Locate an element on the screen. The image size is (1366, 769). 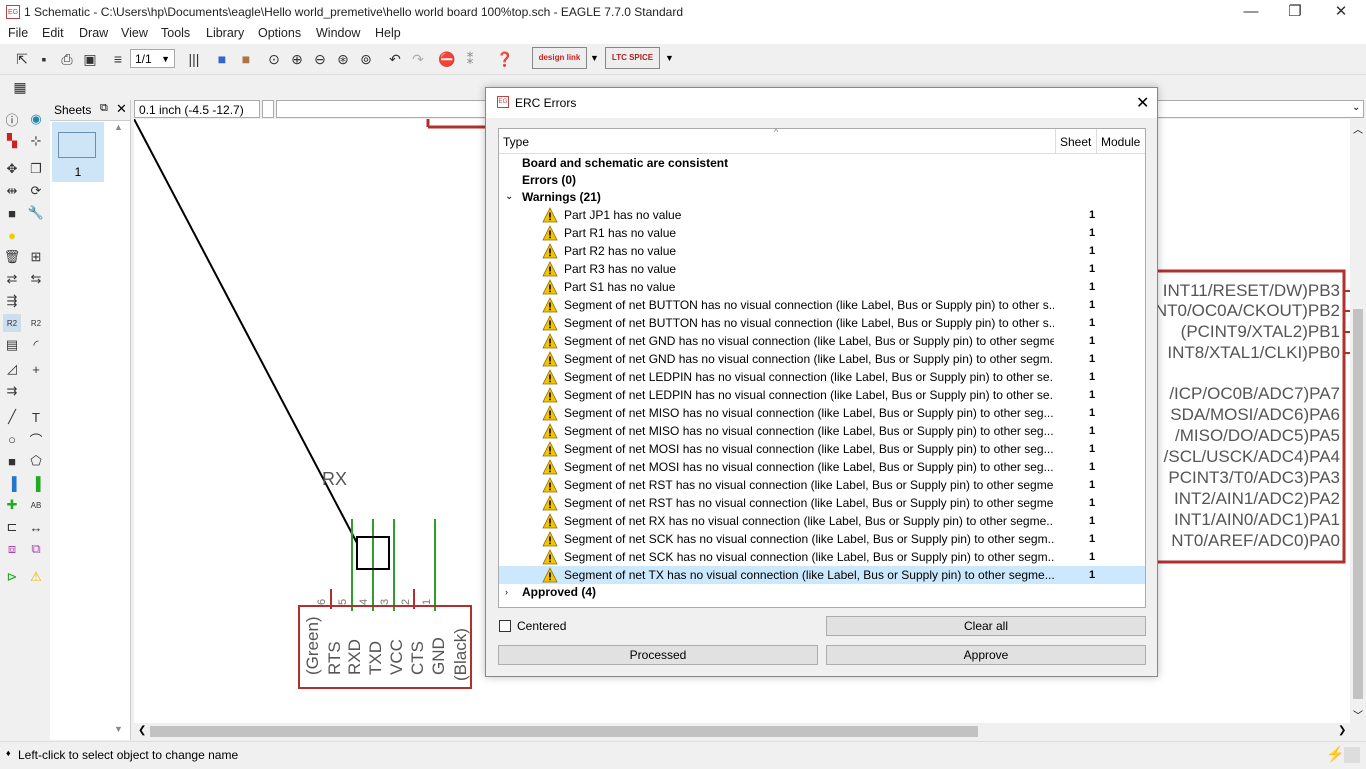
errors-icon: ⚠ is located at coordinates (36, 577).